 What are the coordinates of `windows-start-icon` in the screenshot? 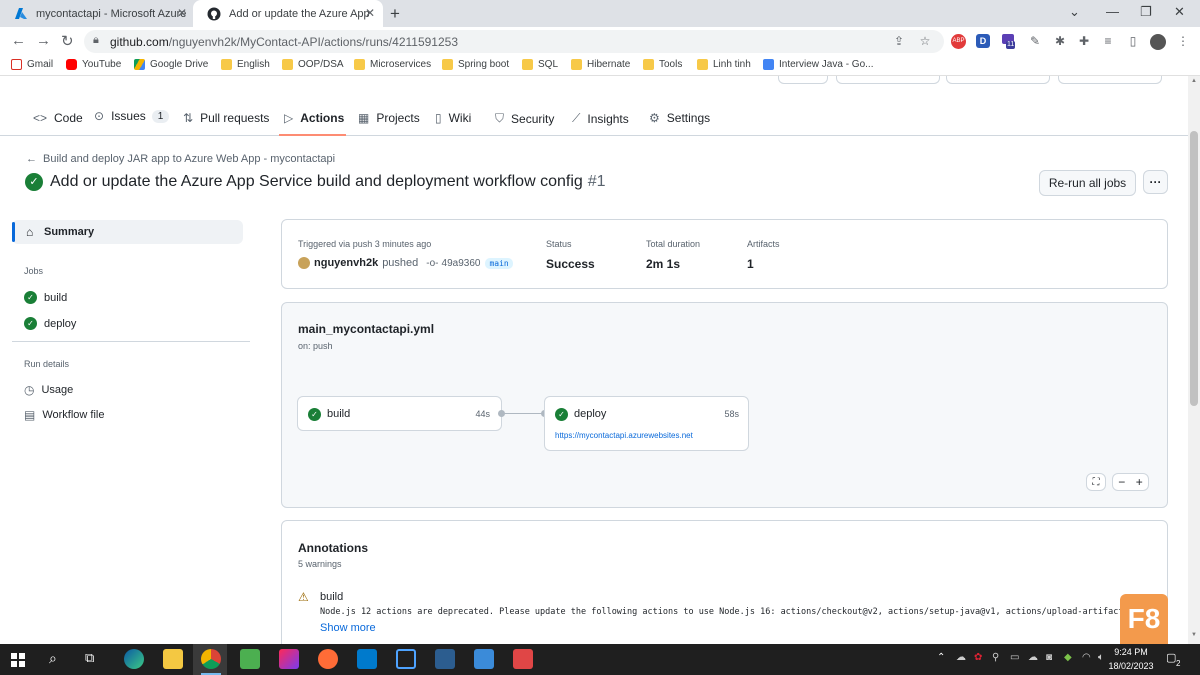 It's located at (18, 660).